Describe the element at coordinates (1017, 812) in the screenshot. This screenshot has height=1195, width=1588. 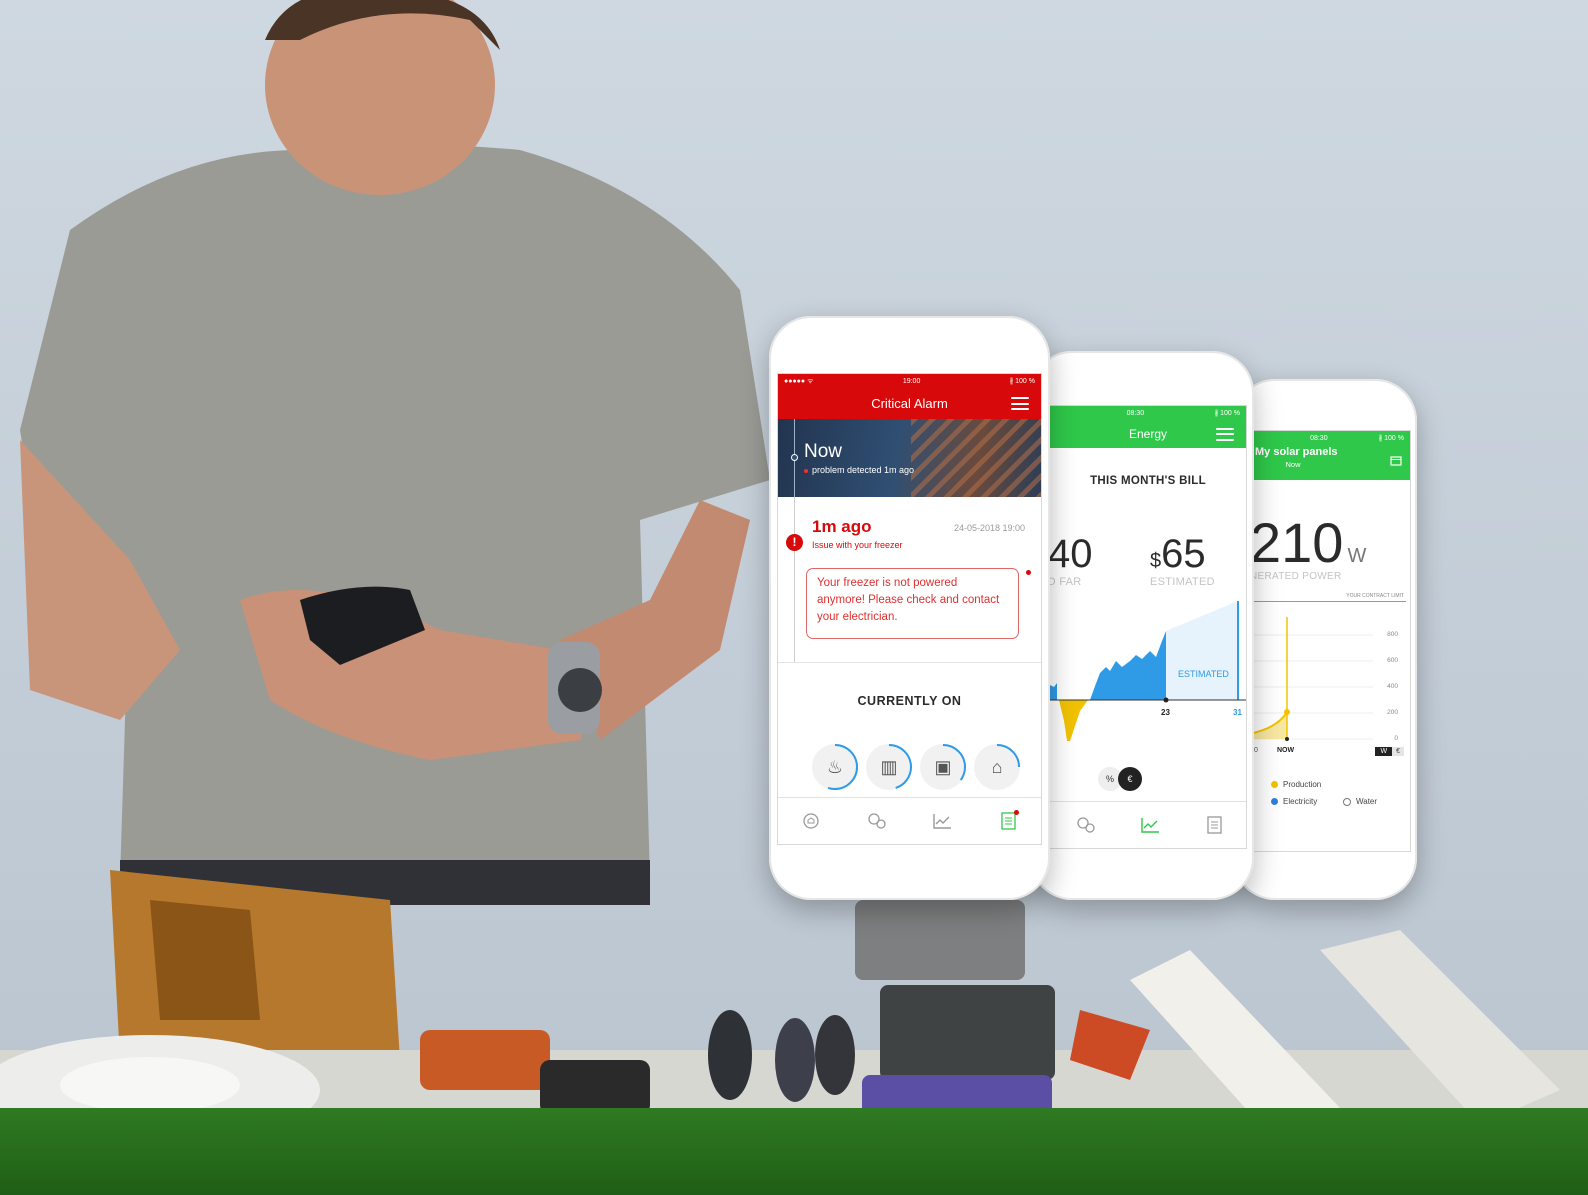
I see `notification-badge` at that location.